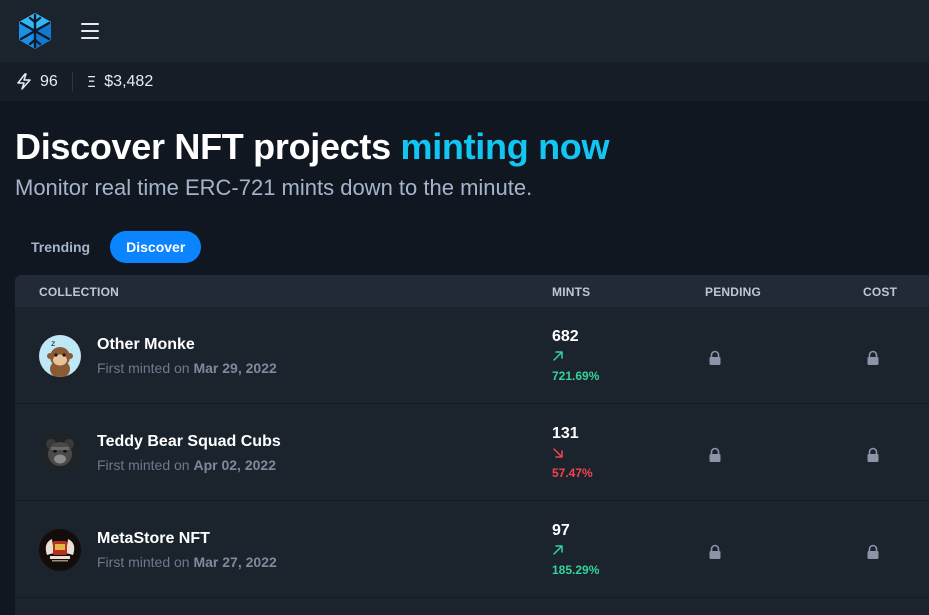 The image size is (929, 615). Describe the element at coordinates (572, 473) in the screenshot. I see `mints-change: 57.47%` at that location.